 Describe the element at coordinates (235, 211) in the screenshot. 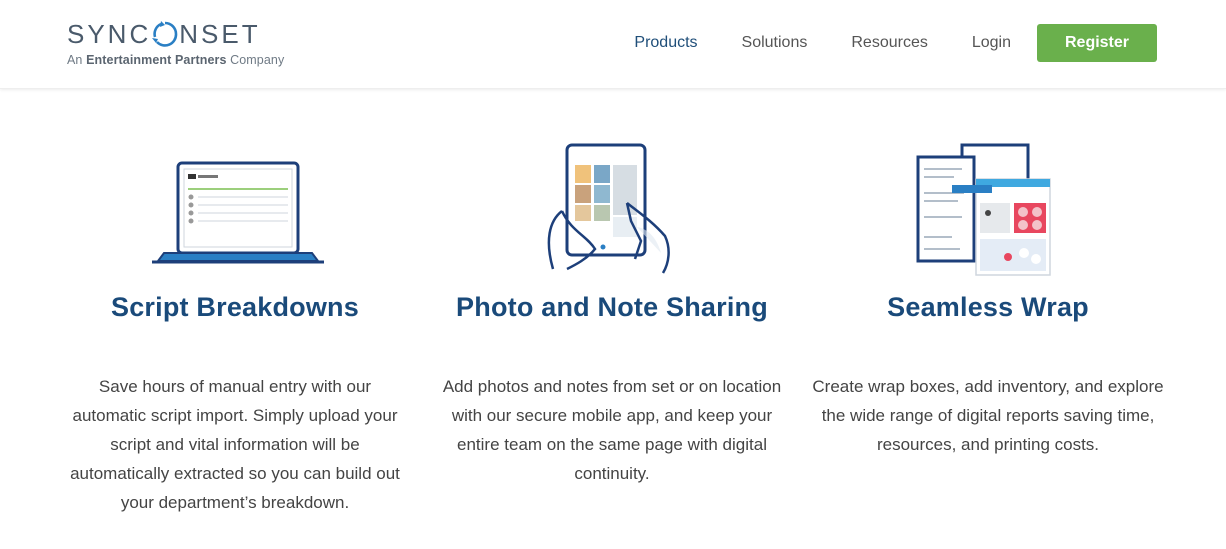

I see `laptop-icon` at that location.